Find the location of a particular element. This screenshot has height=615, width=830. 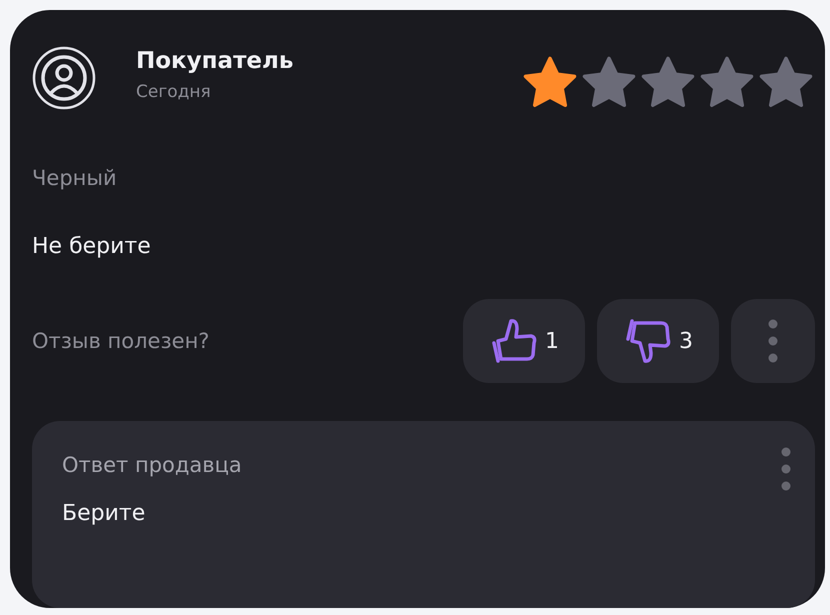

product-variant: Черный is located at coordinates (75, 178).